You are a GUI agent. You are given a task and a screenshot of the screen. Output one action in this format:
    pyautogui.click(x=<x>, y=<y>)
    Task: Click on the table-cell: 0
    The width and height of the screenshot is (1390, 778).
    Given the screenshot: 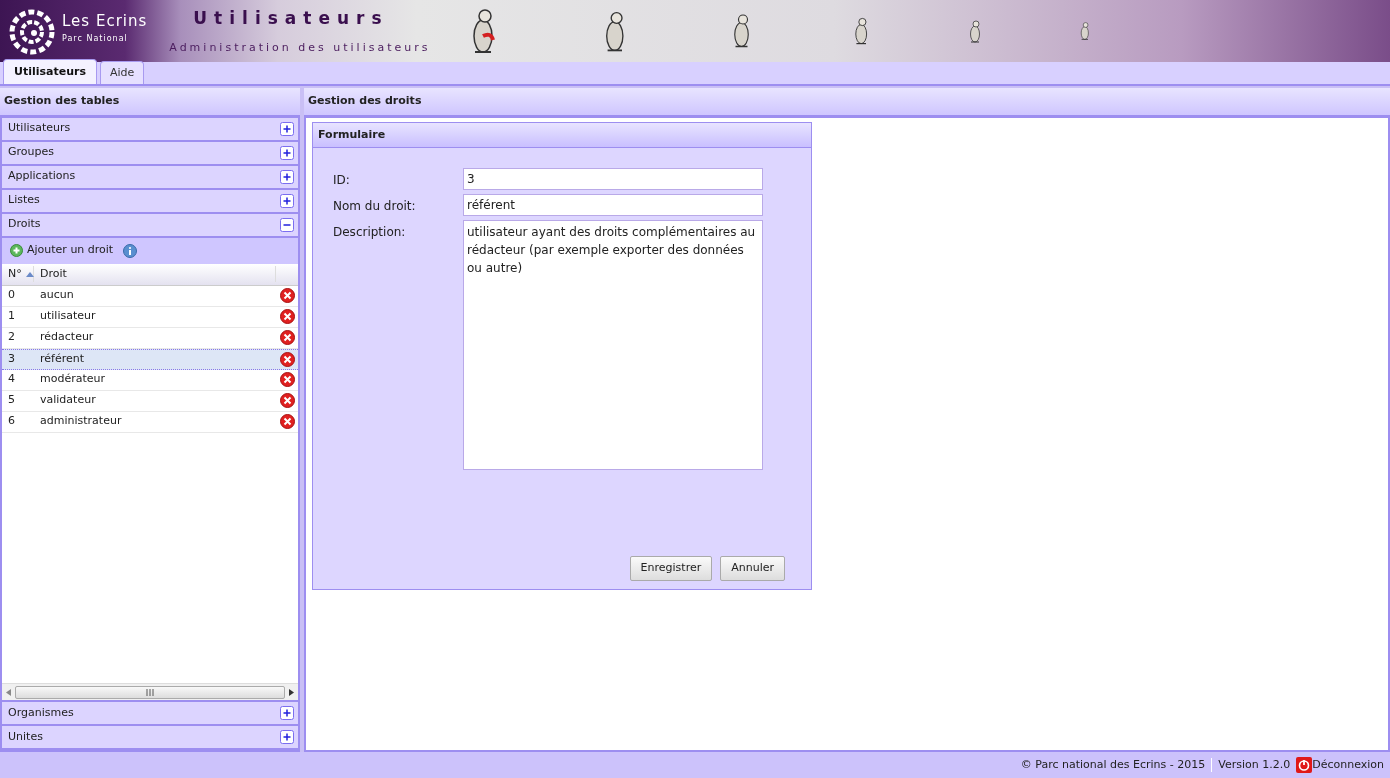 What is the action you would take?
    pyautogui.click(x=11, y=295)
    